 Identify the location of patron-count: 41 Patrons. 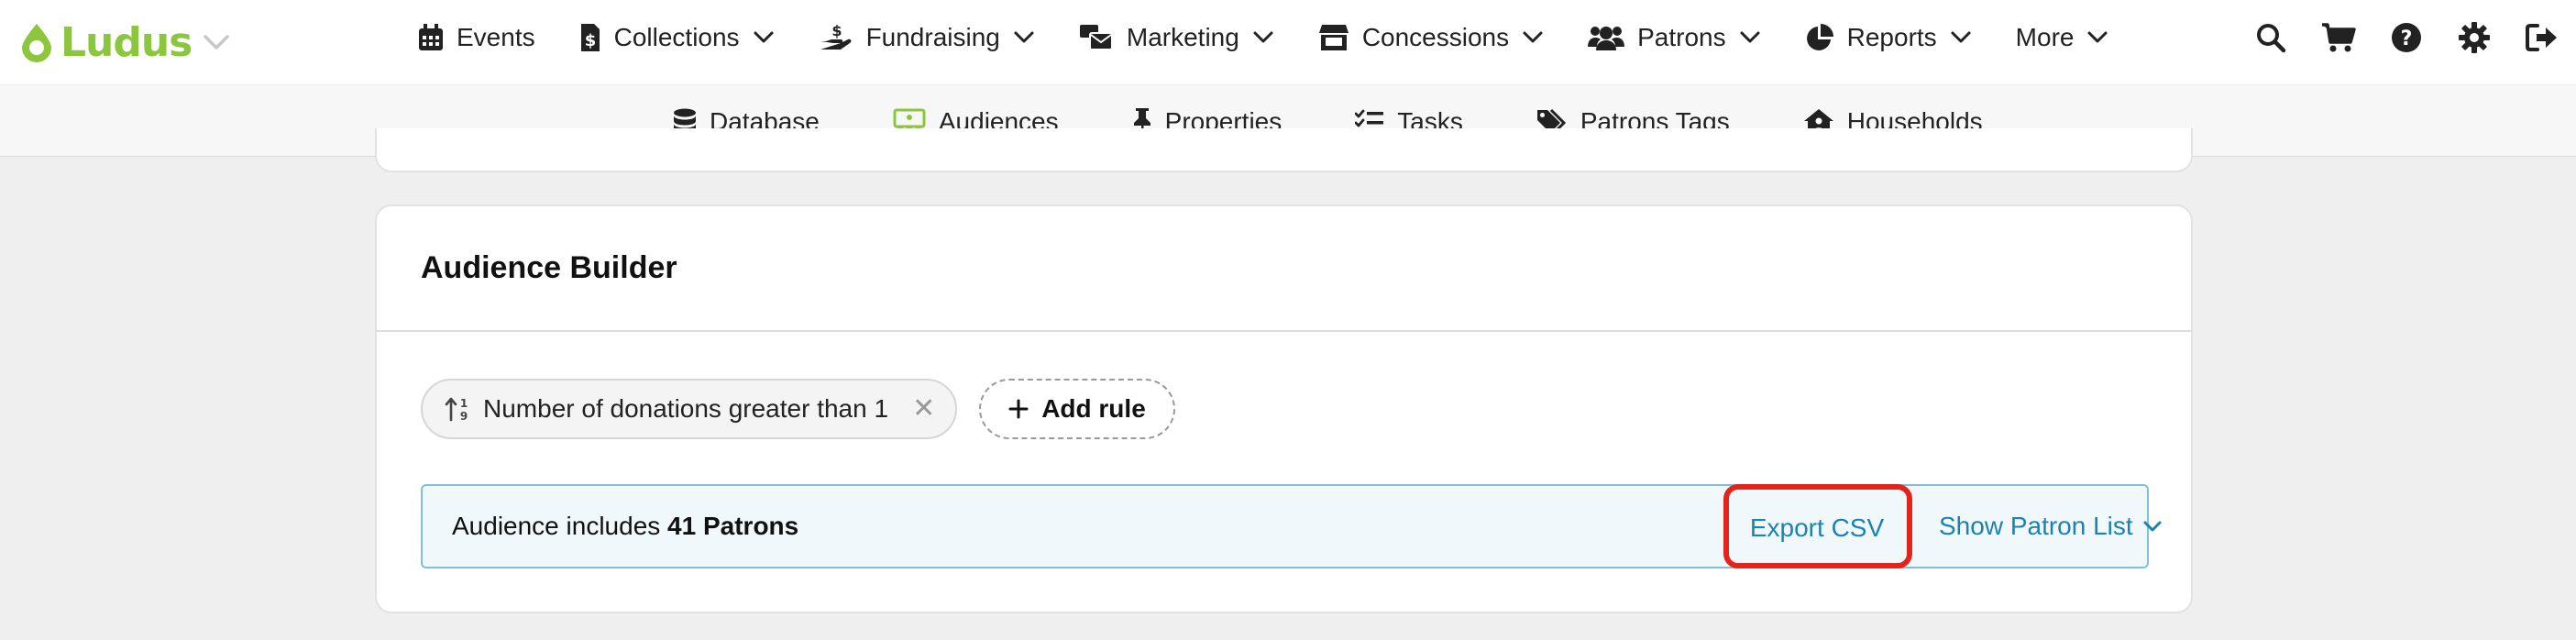
(733, 526).